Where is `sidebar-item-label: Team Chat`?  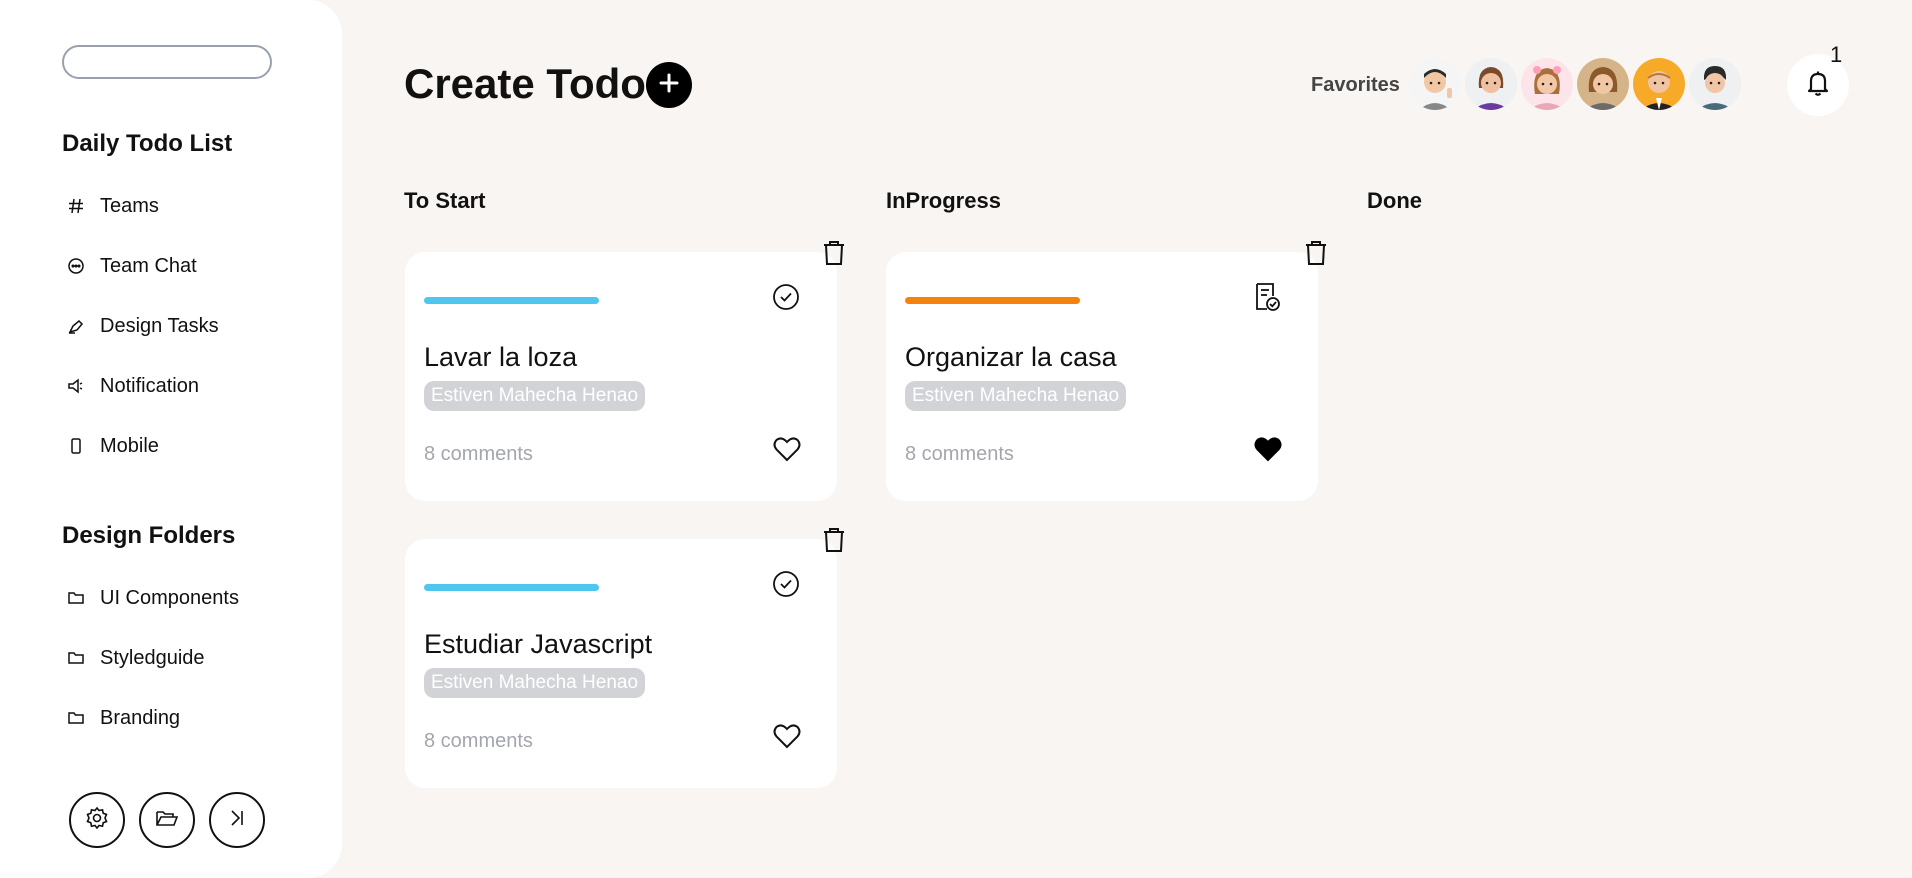
sidebar-item-label: Team Chat is located at coordinates (148, 265).